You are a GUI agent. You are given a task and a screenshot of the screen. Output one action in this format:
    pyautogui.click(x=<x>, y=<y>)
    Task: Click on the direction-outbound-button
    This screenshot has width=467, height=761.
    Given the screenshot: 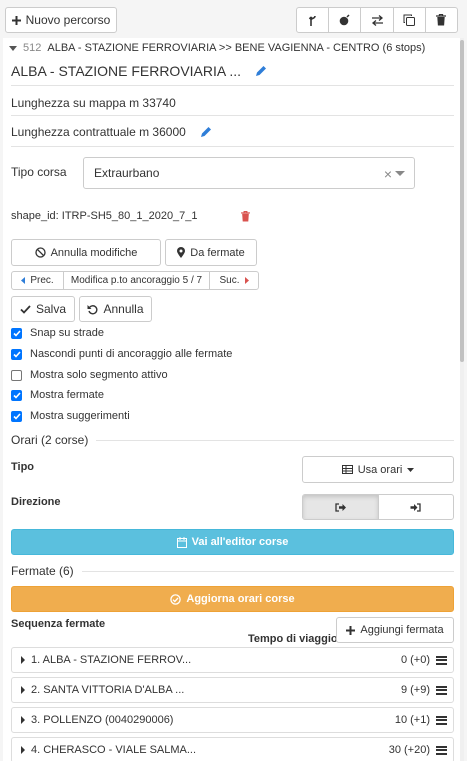 What is the action you would take?
    pyautogui.click(x=341, y=507)
    